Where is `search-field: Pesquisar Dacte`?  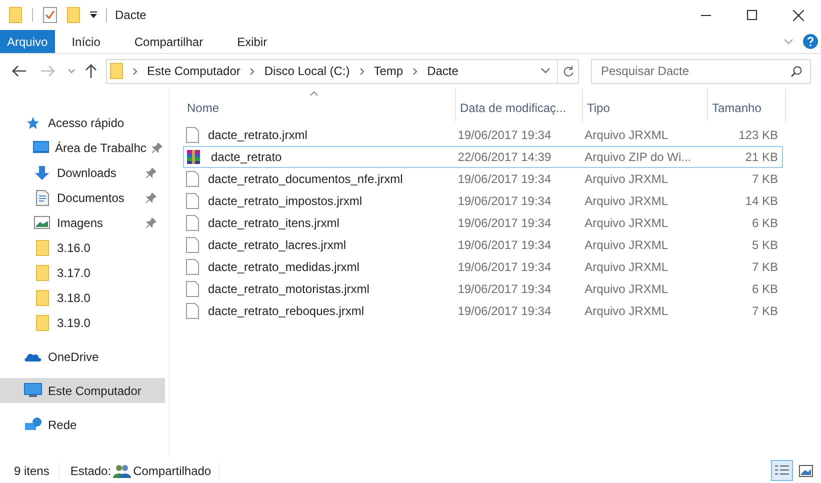
search-field: Pesquisar Dacte is located at coordinates (701, 71).